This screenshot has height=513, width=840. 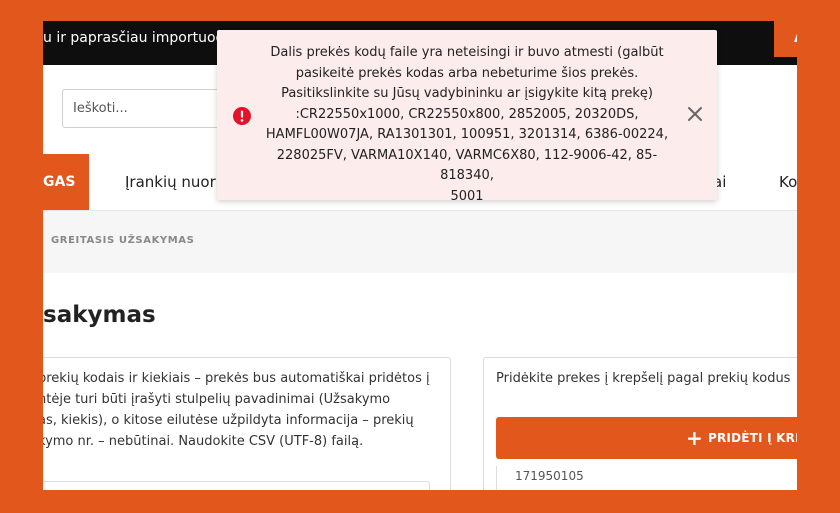 What do you see at coordinates (242, 116) in the screenshot?
I see `info-circle-icon` at bounding box center [242, 116].